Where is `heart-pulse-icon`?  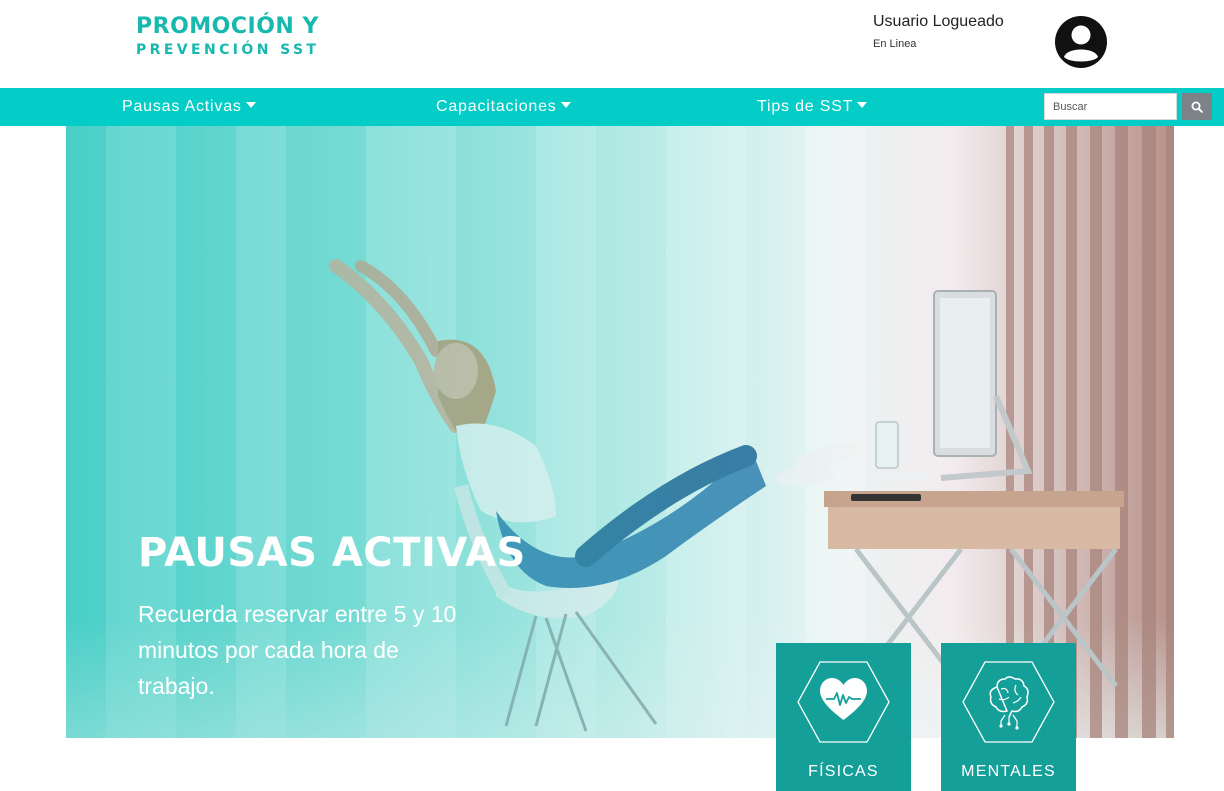
heart-pulse-icon is located at coordinates (843, 702).